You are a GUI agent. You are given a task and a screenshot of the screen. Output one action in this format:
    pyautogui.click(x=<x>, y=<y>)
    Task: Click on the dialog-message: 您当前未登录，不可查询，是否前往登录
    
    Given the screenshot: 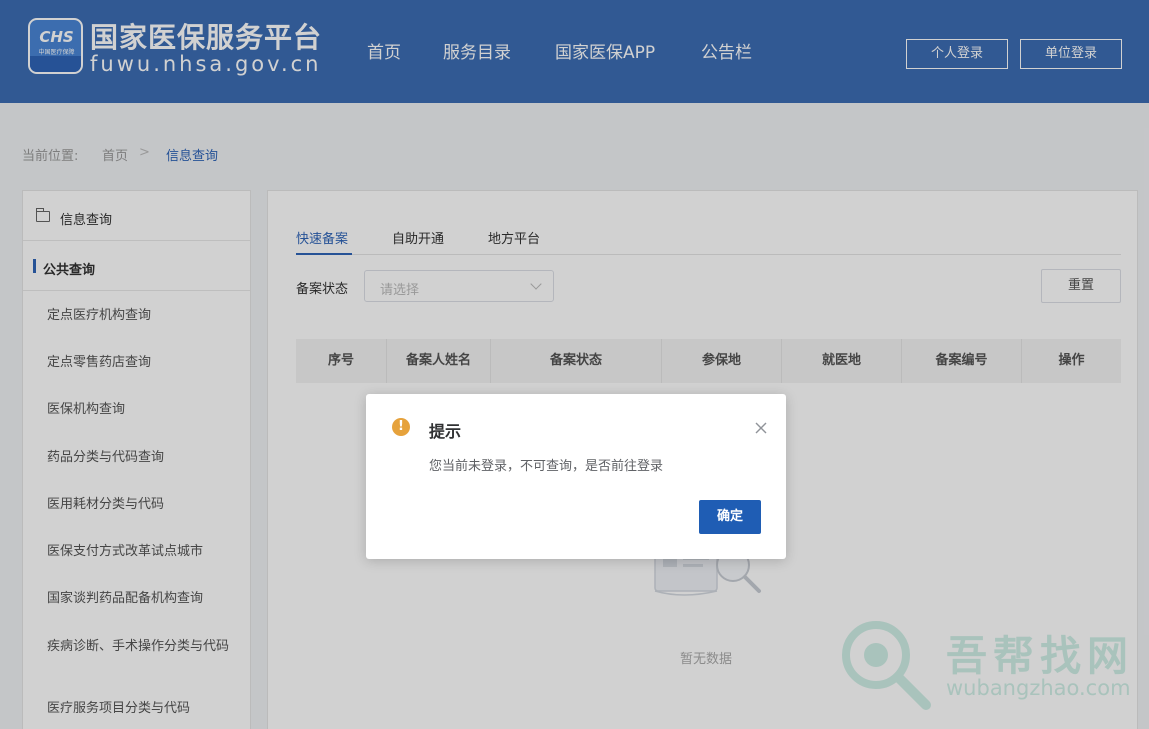 What is the action you would take?
    pyautogui.click(x=546, y=466)
    